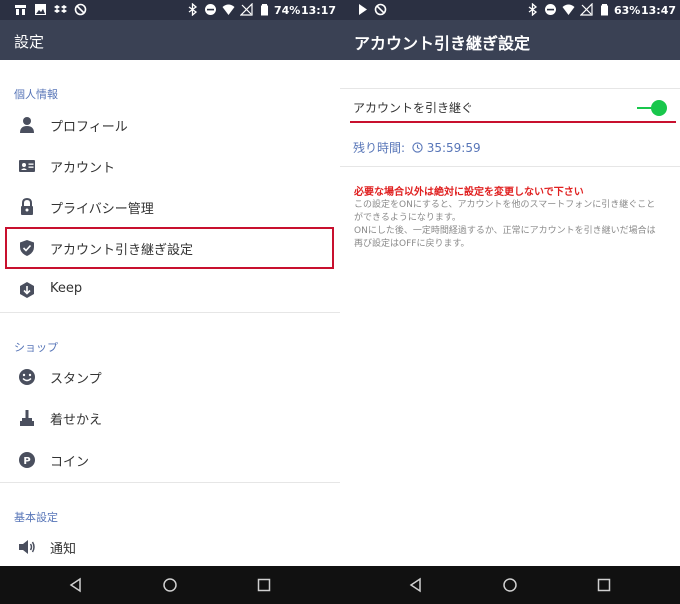 The height and width of the screenshot is (604, 680). I want to click on person-icon, so click(27, 125).